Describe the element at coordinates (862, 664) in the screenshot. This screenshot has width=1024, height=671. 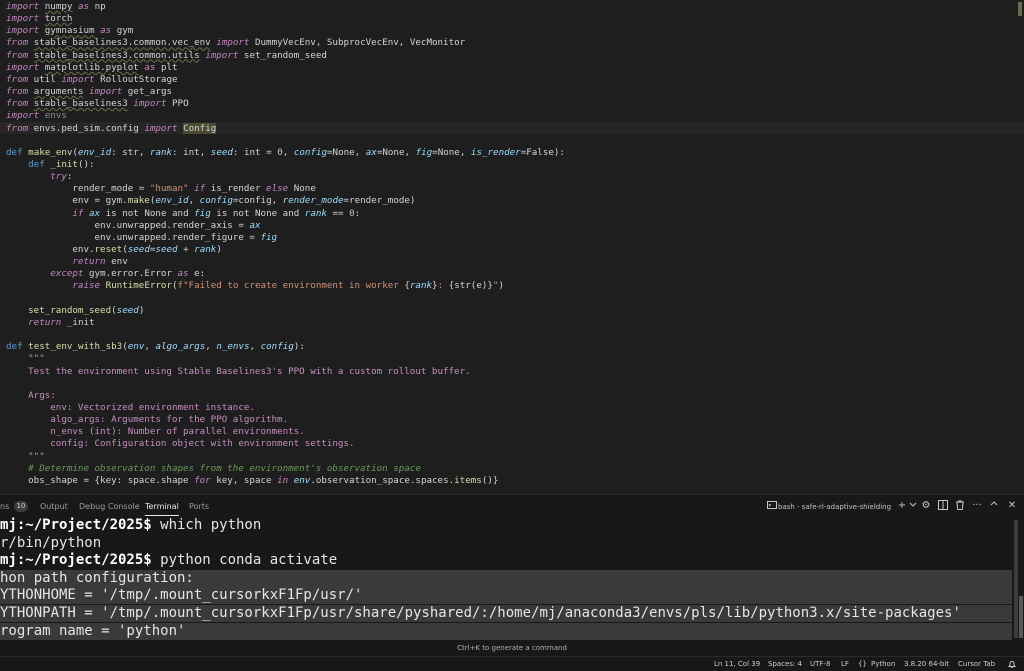
I see `braces-icon: {}` at that location.